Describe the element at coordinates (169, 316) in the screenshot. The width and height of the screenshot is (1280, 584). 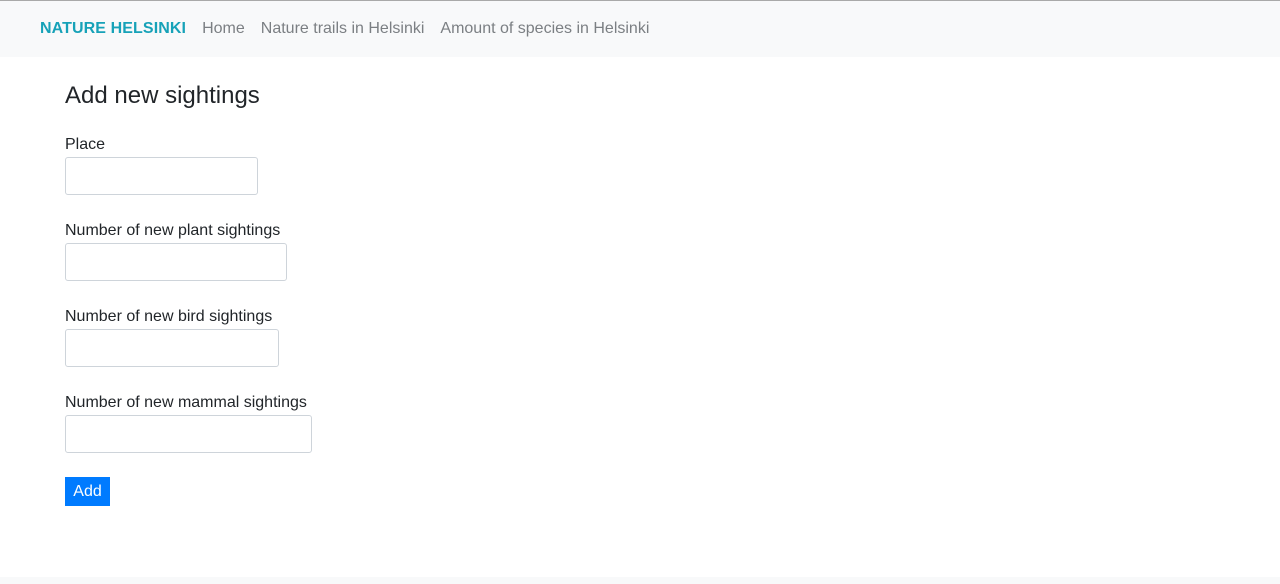
I see `bird-sightings-label: Number of new bird sightings` at that location.